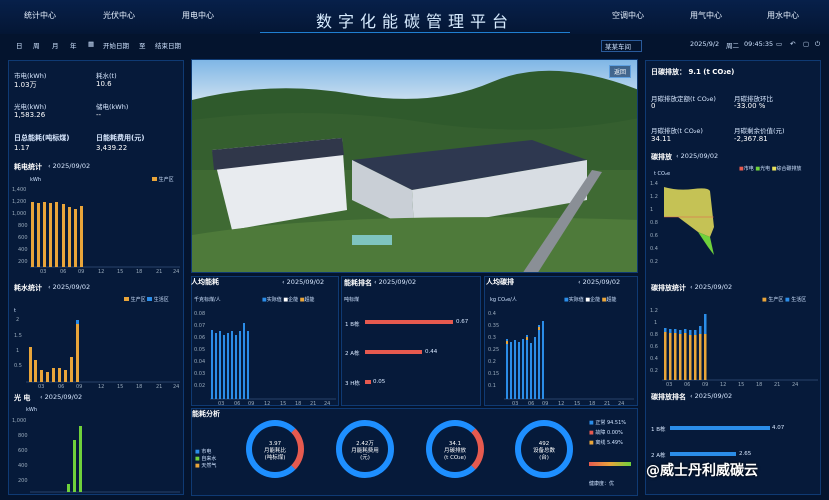  What do you see at coordinates (40, 15) in the screenshot?
I see `tab-stat-center: 统计中心` at bounding box center [40, 15].